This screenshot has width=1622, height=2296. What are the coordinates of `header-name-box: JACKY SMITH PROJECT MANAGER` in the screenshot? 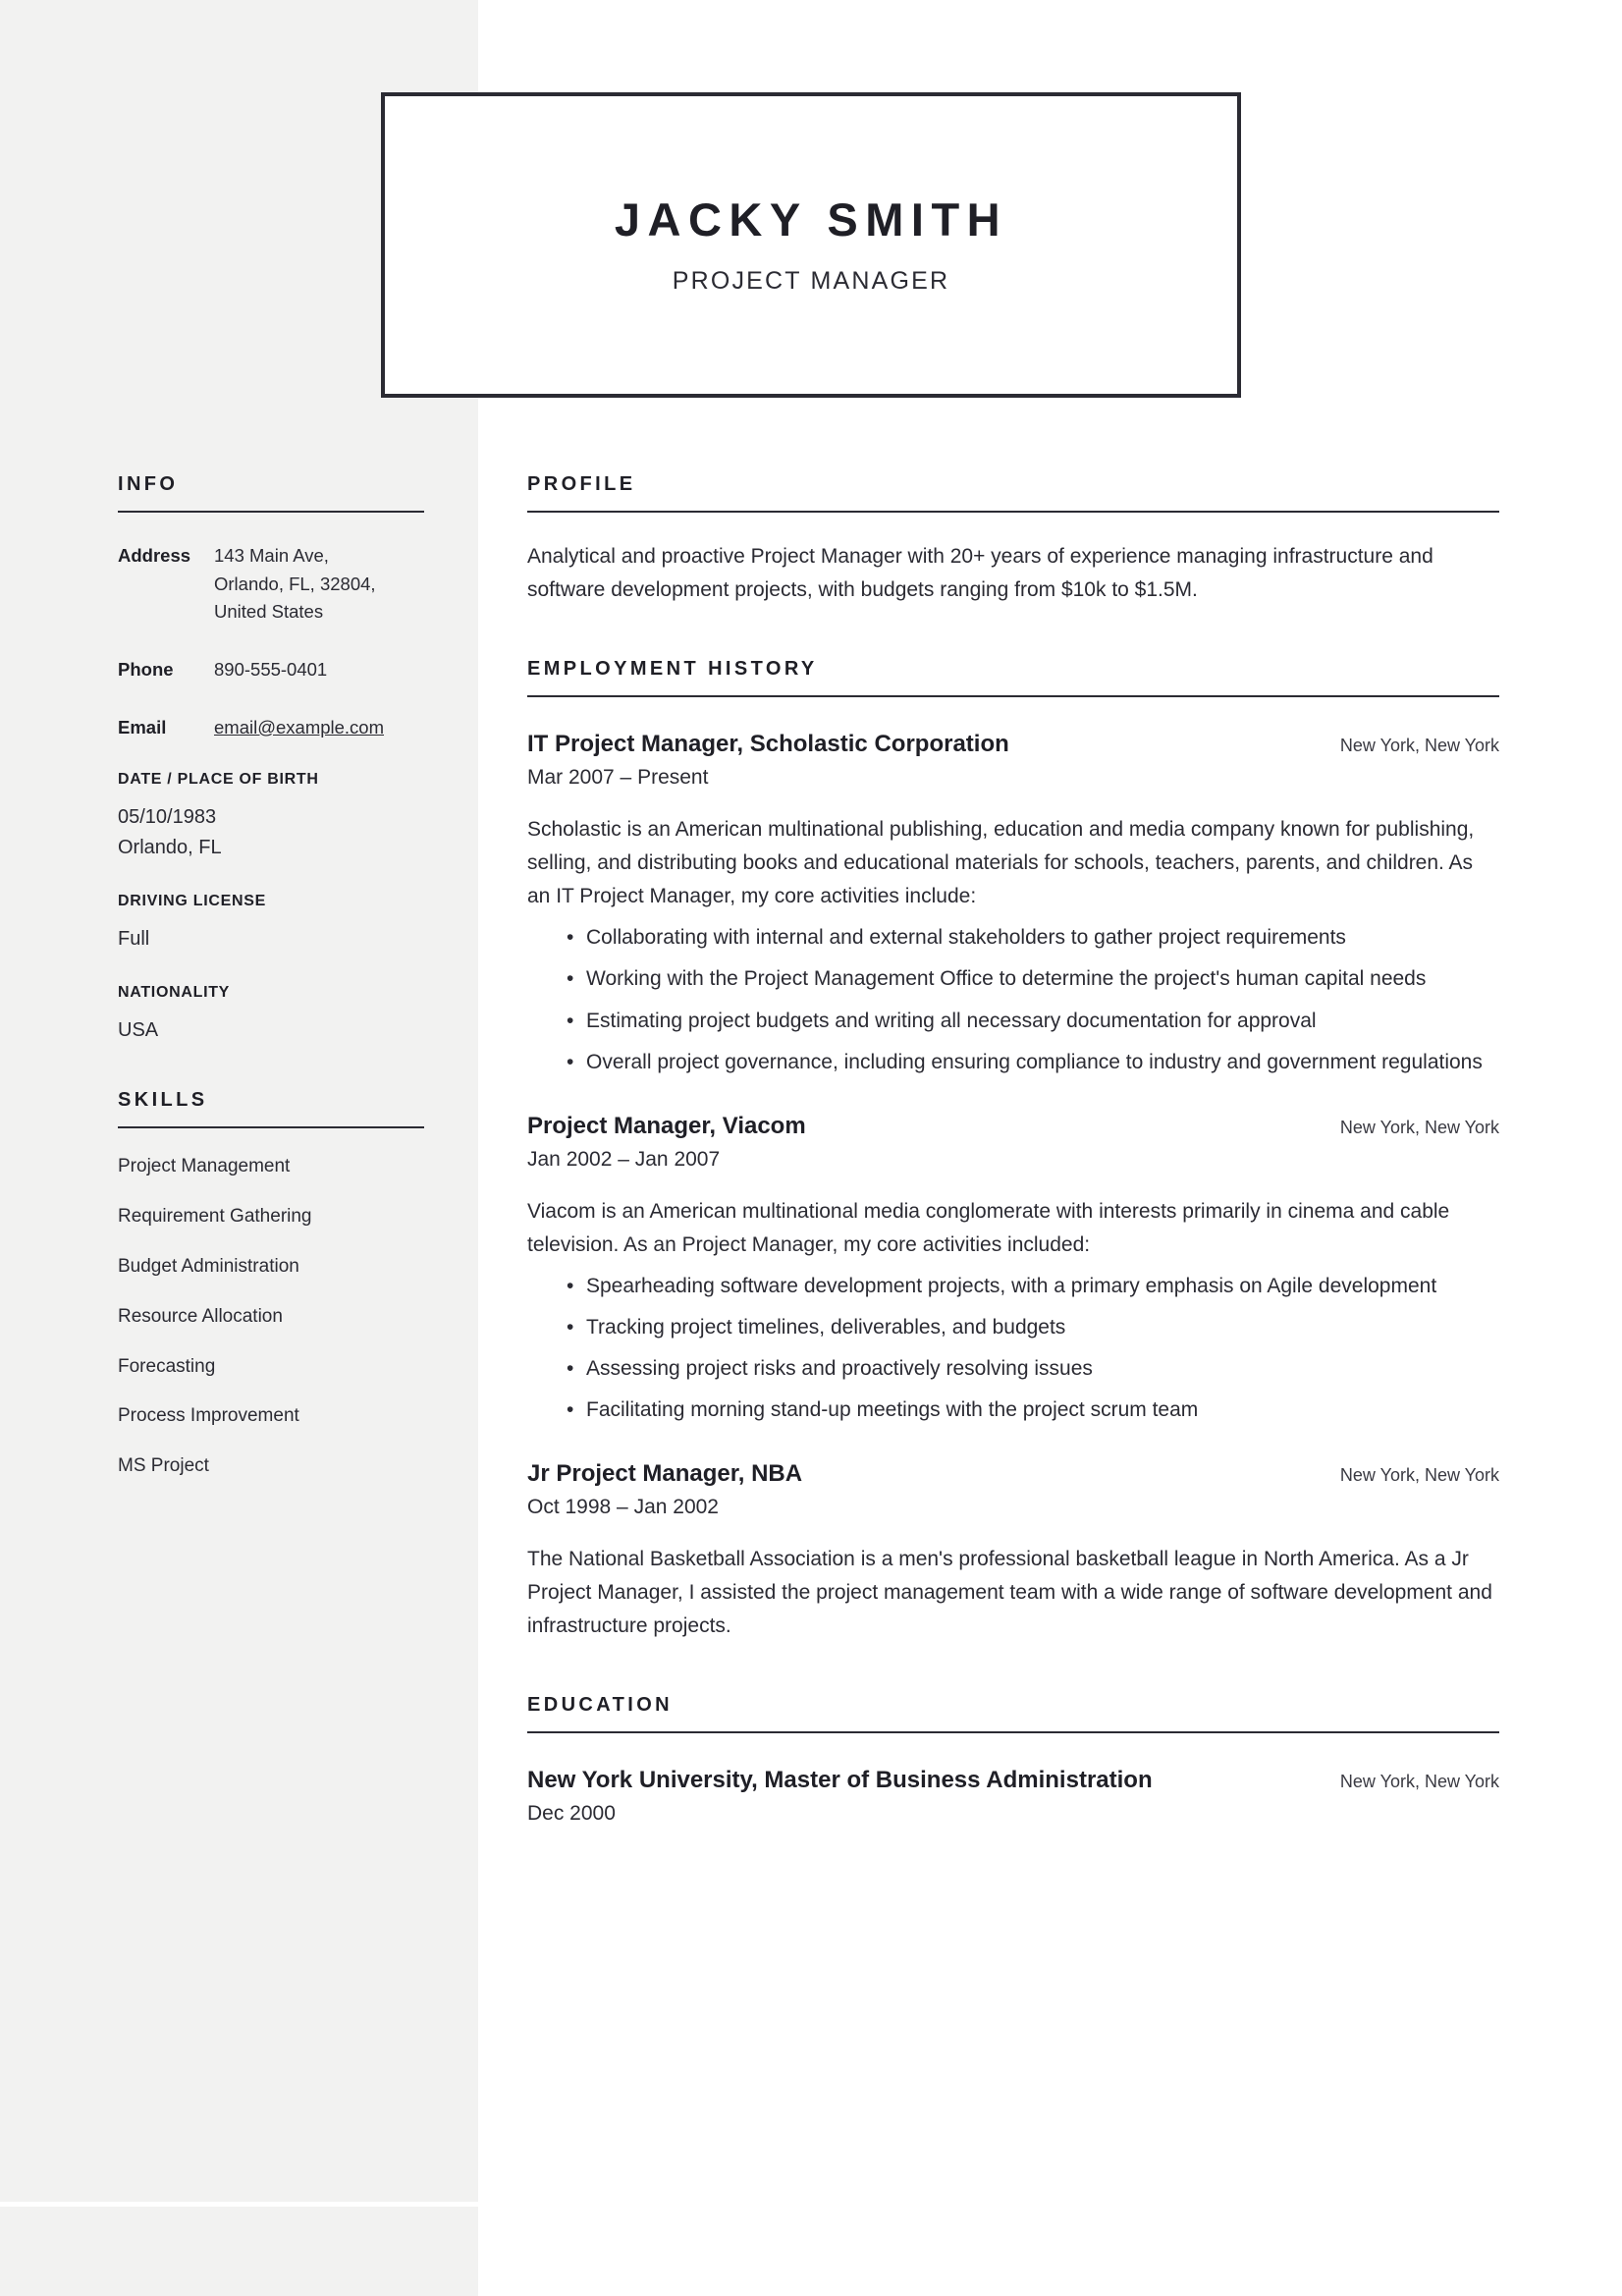 It's located at (811, 245).